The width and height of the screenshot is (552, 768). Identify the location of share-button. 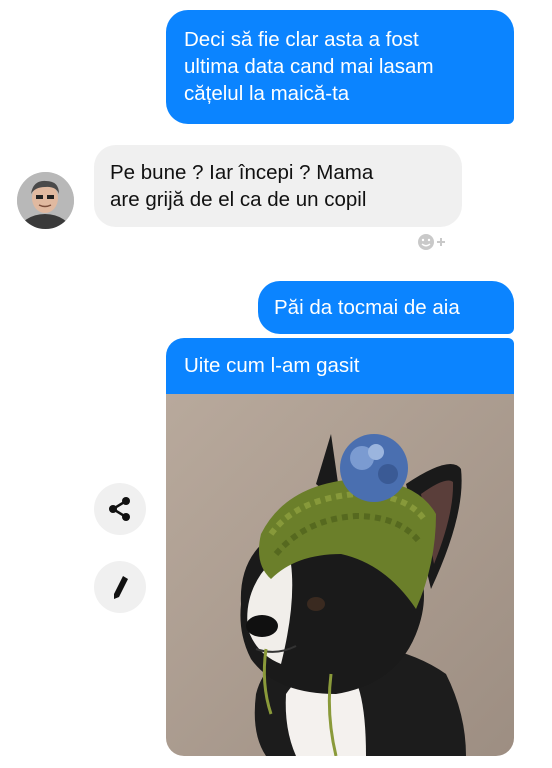
(120, 509).